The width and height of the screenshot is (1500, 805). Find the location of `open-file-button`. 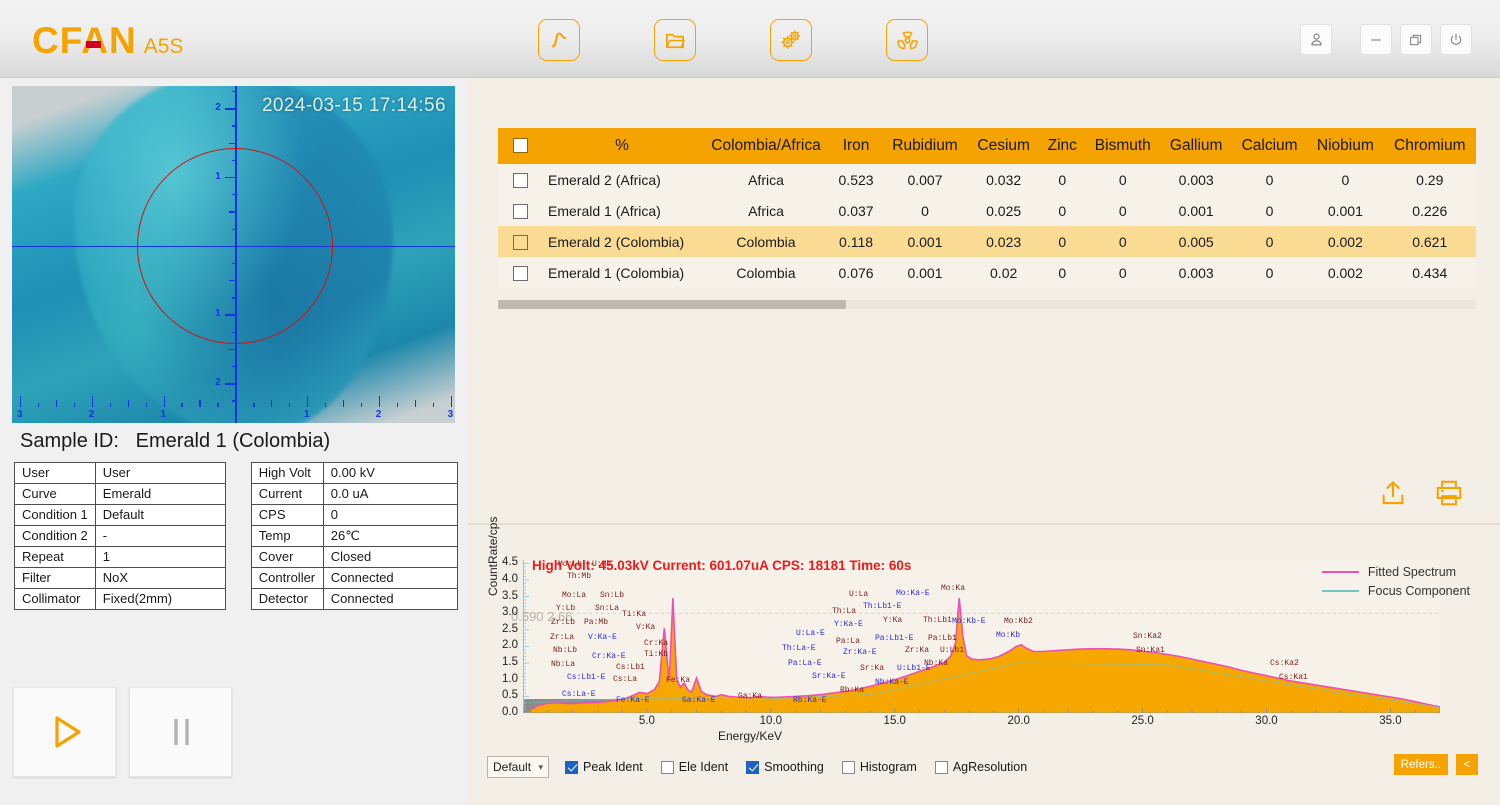

open-file-button is located at coordinates (675, 40).